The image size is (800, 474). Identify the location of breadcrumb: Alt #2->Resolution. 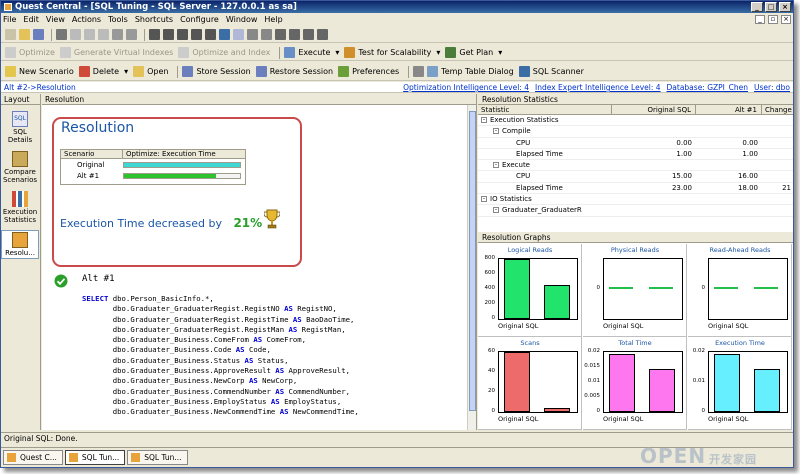
(40, 87).